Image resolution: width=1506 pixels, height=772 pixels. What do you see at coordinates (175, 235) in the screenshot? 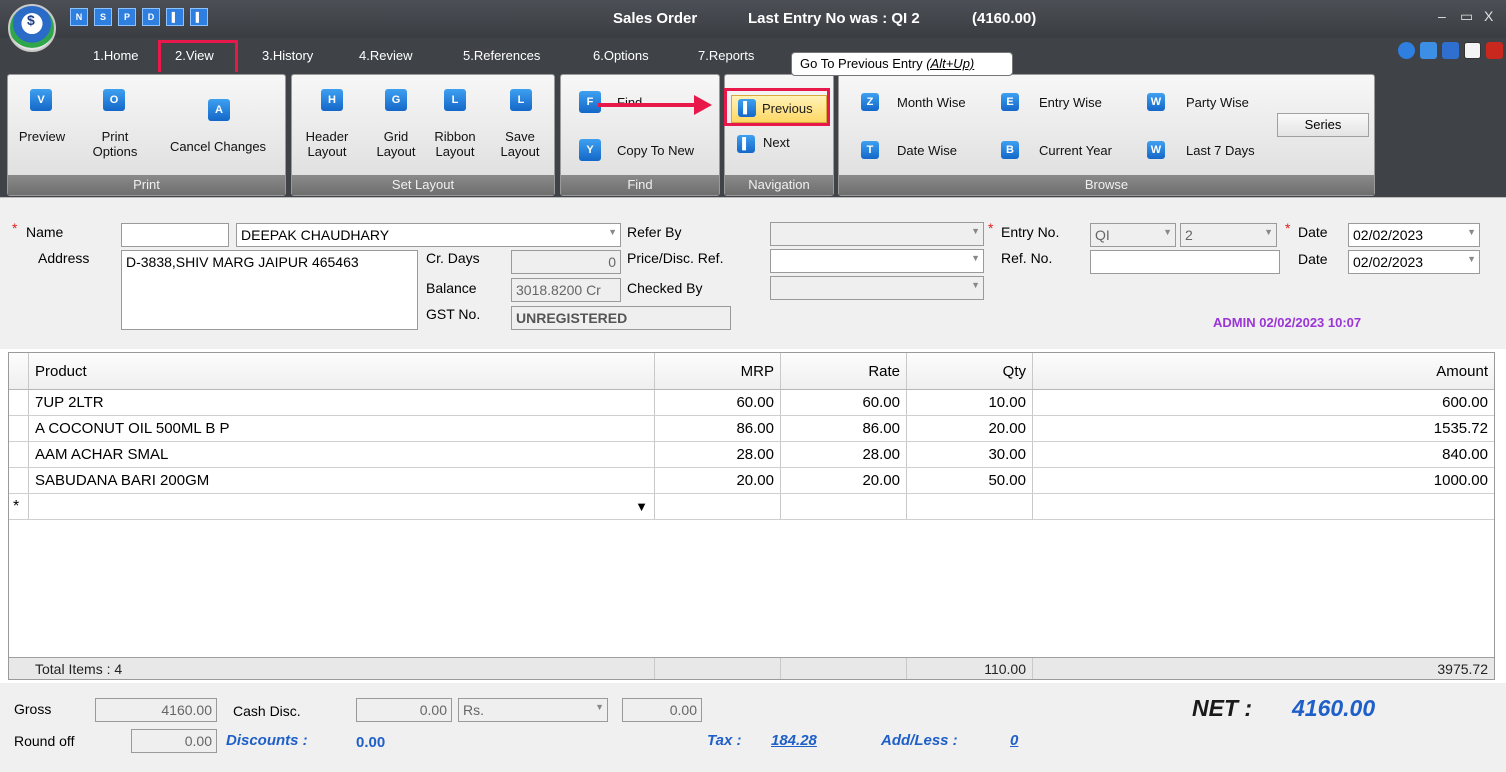
I see `party-code-field` at bounding box center [175, 235].